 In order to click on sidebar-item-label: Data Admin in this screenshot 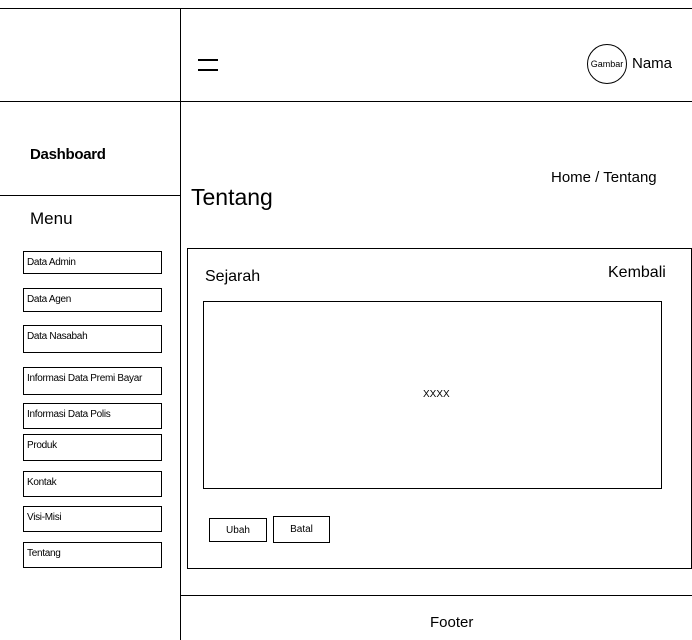, I will do `click(51, 262)`.